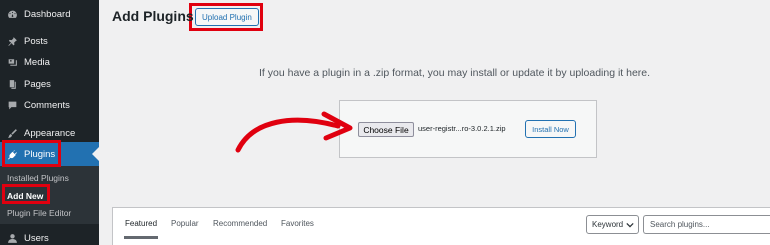 This screenshot has height=245, width=770. I want to click on tab-favorites: Favorites, so click(297, 223).